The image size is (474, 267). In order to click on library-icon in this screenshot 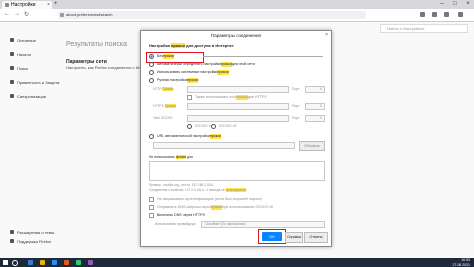, I will do `click(434, 14)`.